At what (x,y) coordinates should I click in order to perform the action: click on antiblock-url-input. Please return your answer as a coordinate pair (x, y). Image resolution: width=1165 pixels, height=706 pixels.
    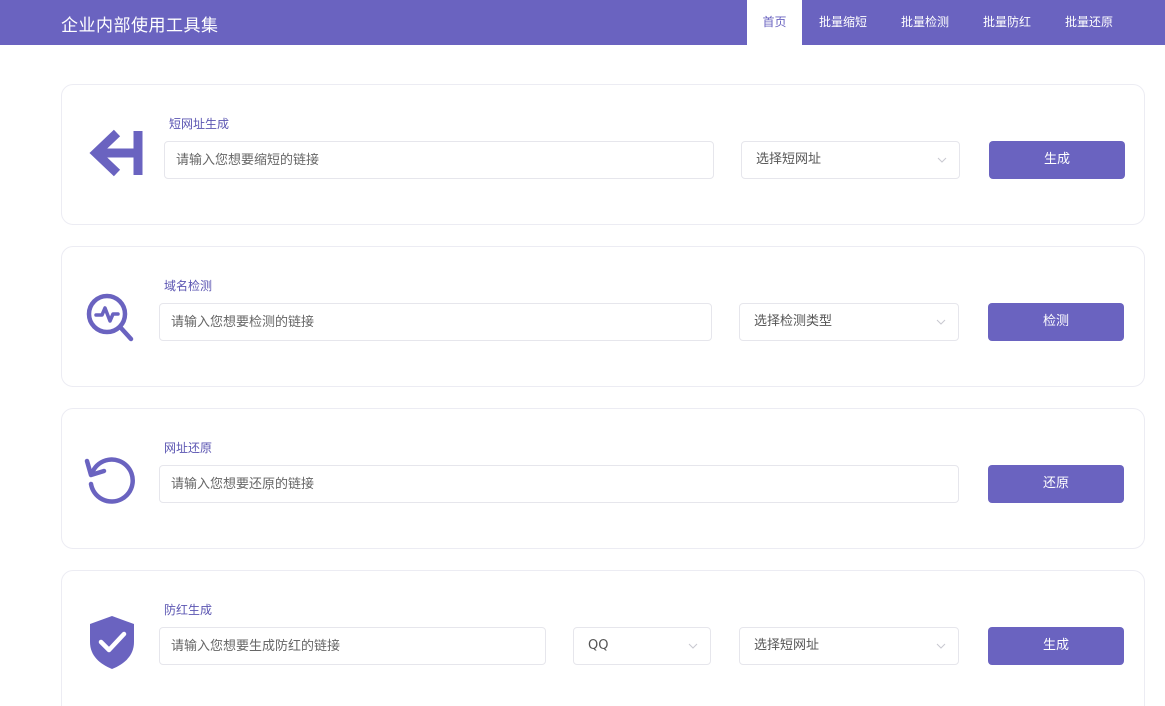
    Looking at the image, I should click on (352, 646).